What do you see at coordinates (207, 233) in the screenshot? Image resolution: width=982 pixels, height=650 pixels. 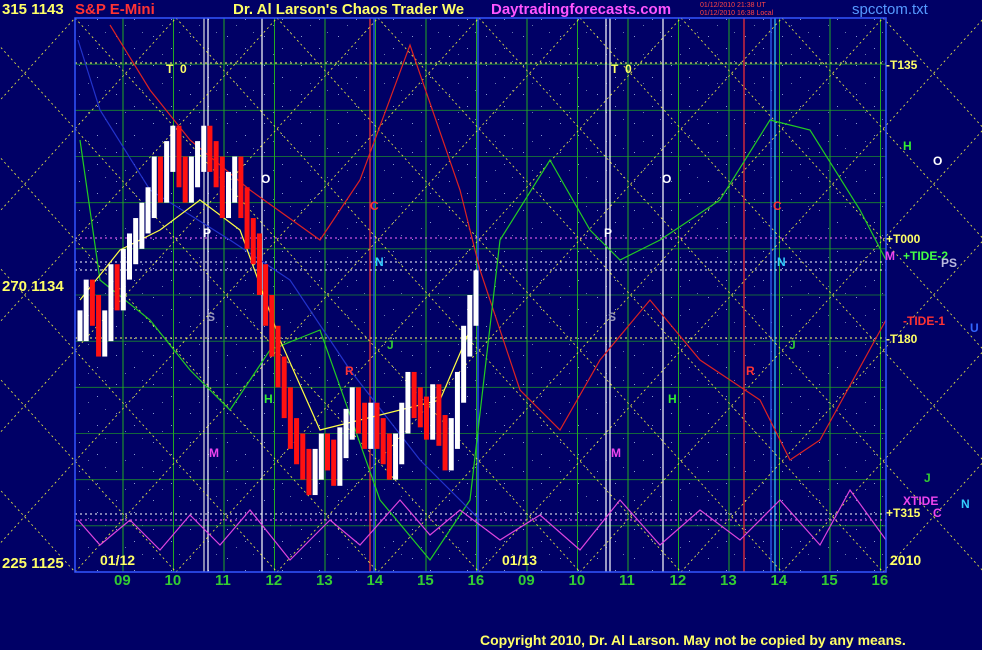 I see `marker-p-left: P` at bounding box center [207, 233].